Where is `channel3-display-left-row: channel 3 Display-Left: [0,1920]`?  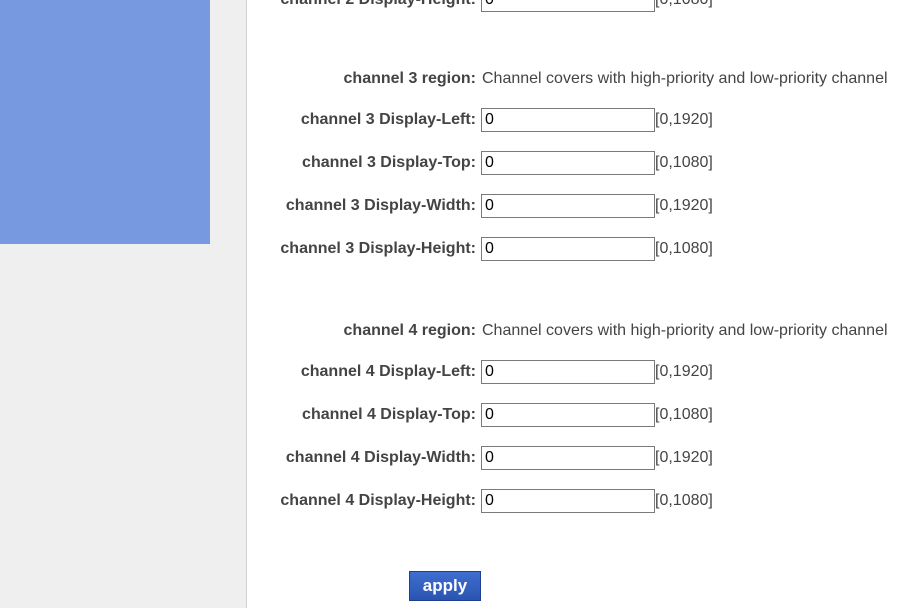 channel3-display-left-row: channel 3 Display-Left: [0,1920] is located at coordinates (573, 120).